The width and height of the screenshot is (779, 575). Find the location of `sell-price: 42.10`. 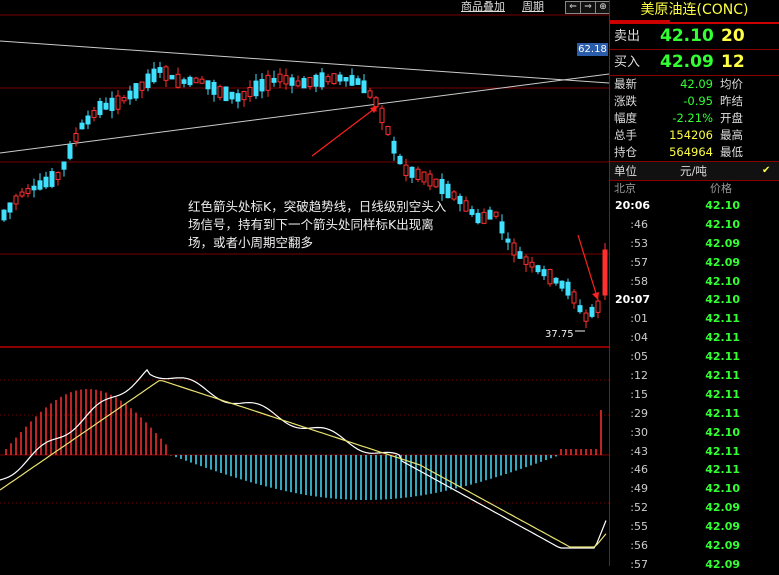

sell-price: 42.10 is located at coordinates (687, 36).